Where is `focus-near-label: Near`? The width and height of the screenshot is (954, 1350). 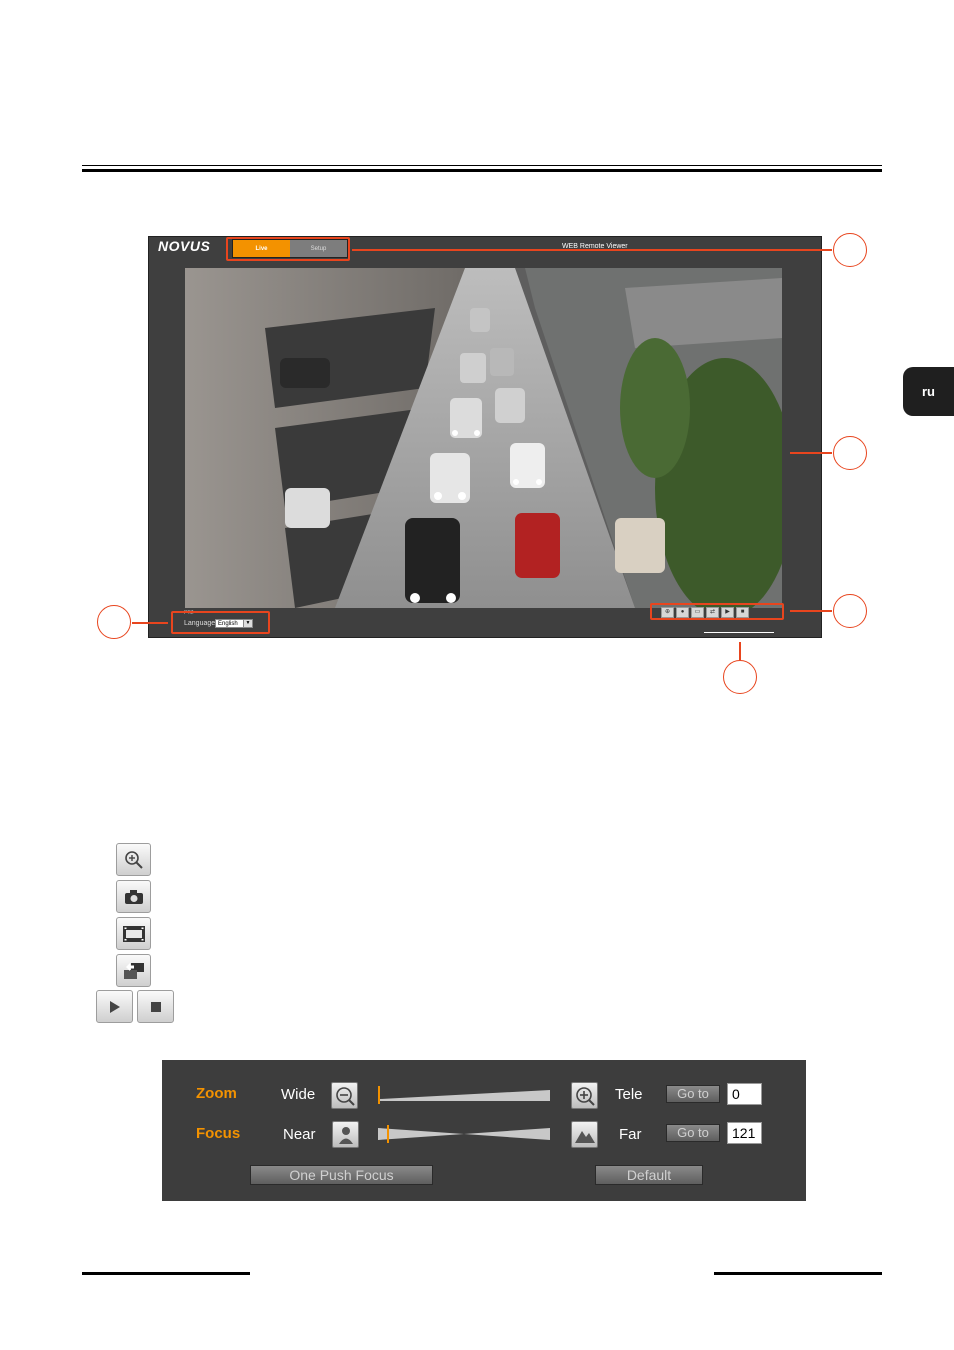
focus-near-label: Near is located at coordinates (299, 1134).